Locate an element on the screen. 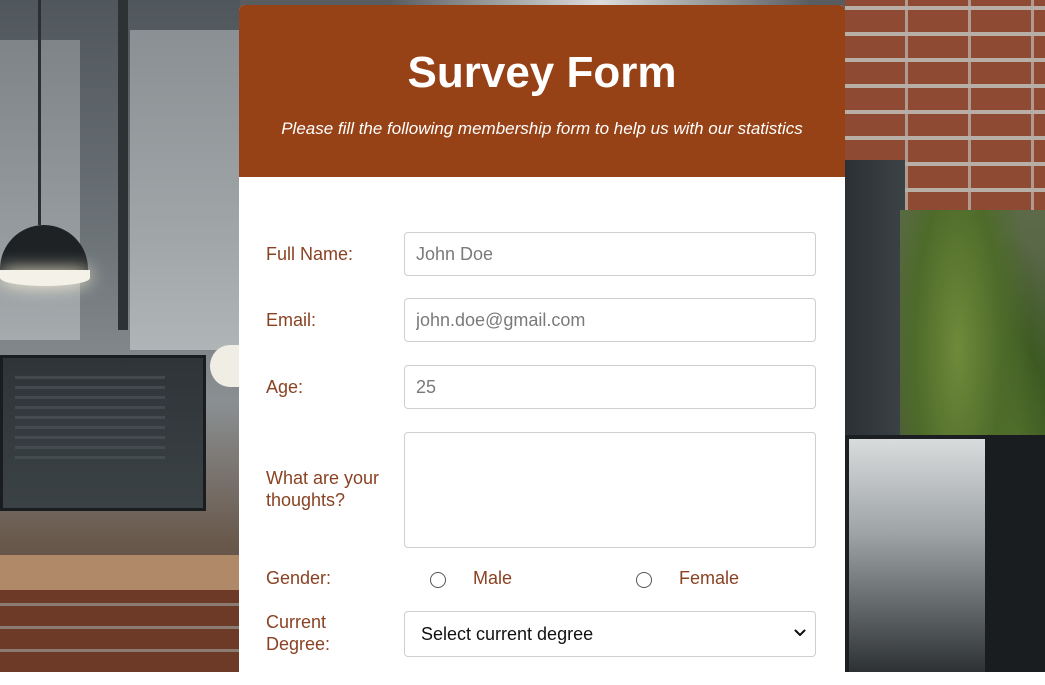 Image resolution: width=1045 pixels, height=685 pixels. thoughts-label-line2: thoughts? is located at coordinates (306, 500).